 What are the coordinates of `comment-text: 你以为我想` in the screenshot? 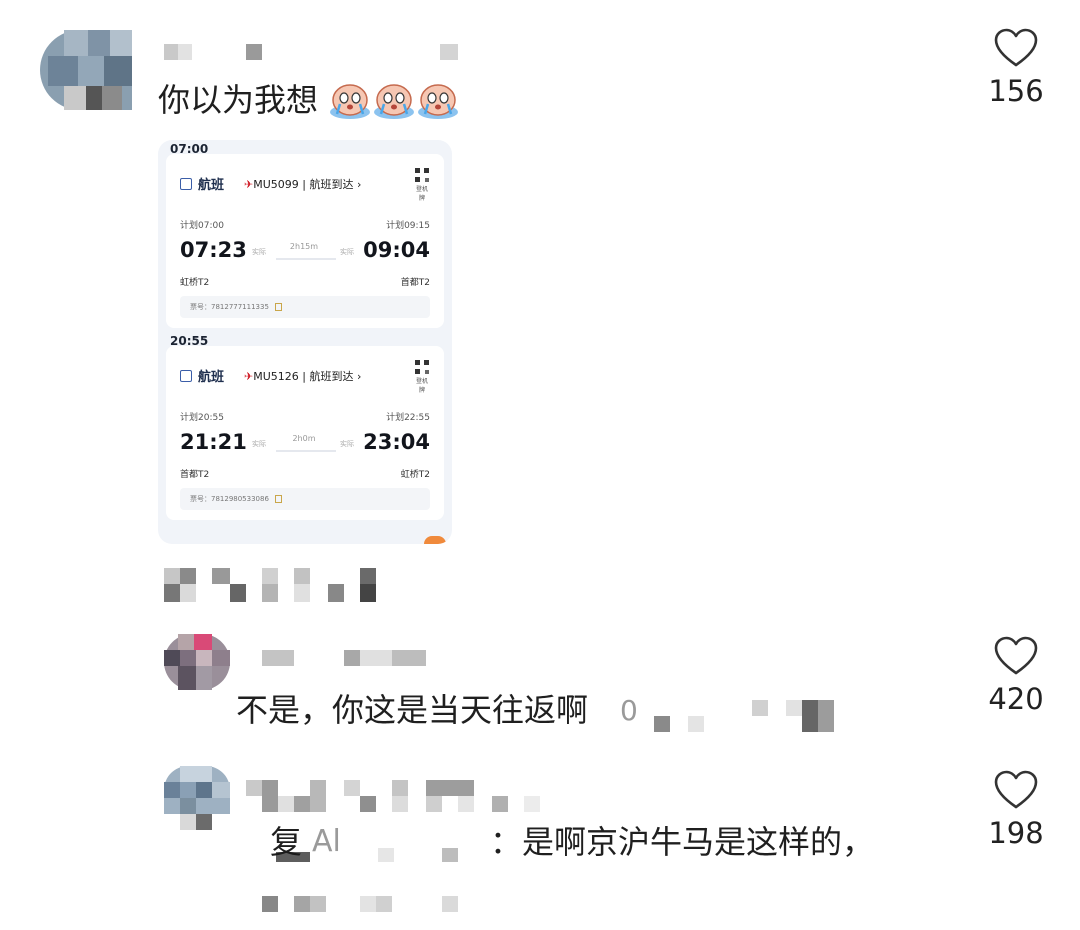 It's located at (238, 100).